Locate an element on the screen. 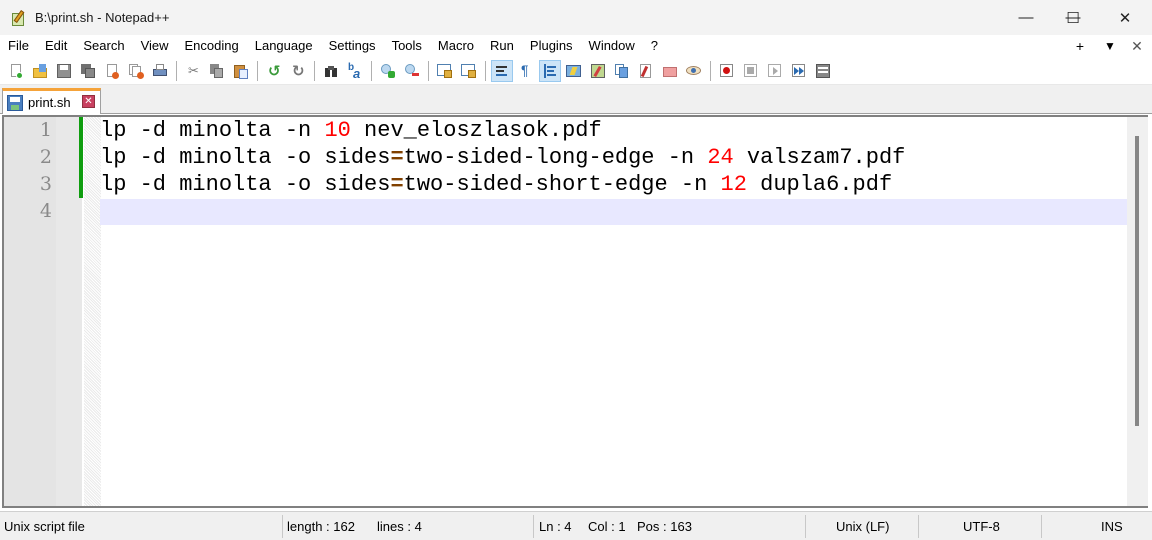  vertical-scrollbar is located at coordinates (1137, 311).